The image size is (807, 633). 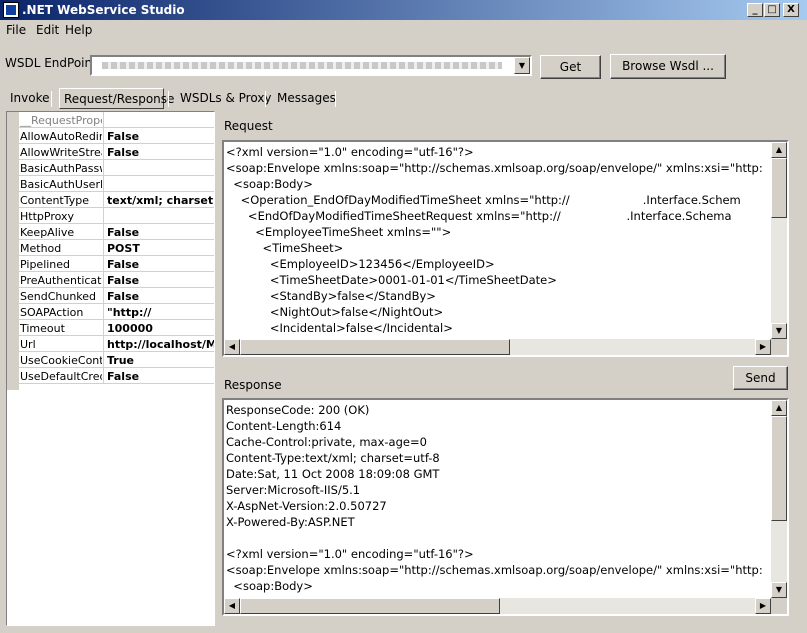 What do you see at coordinates (51, 63) in the screenshot?
I see `wsdl-endpoint-label: WSDL EndPoint` at bounding box center [51, 63].